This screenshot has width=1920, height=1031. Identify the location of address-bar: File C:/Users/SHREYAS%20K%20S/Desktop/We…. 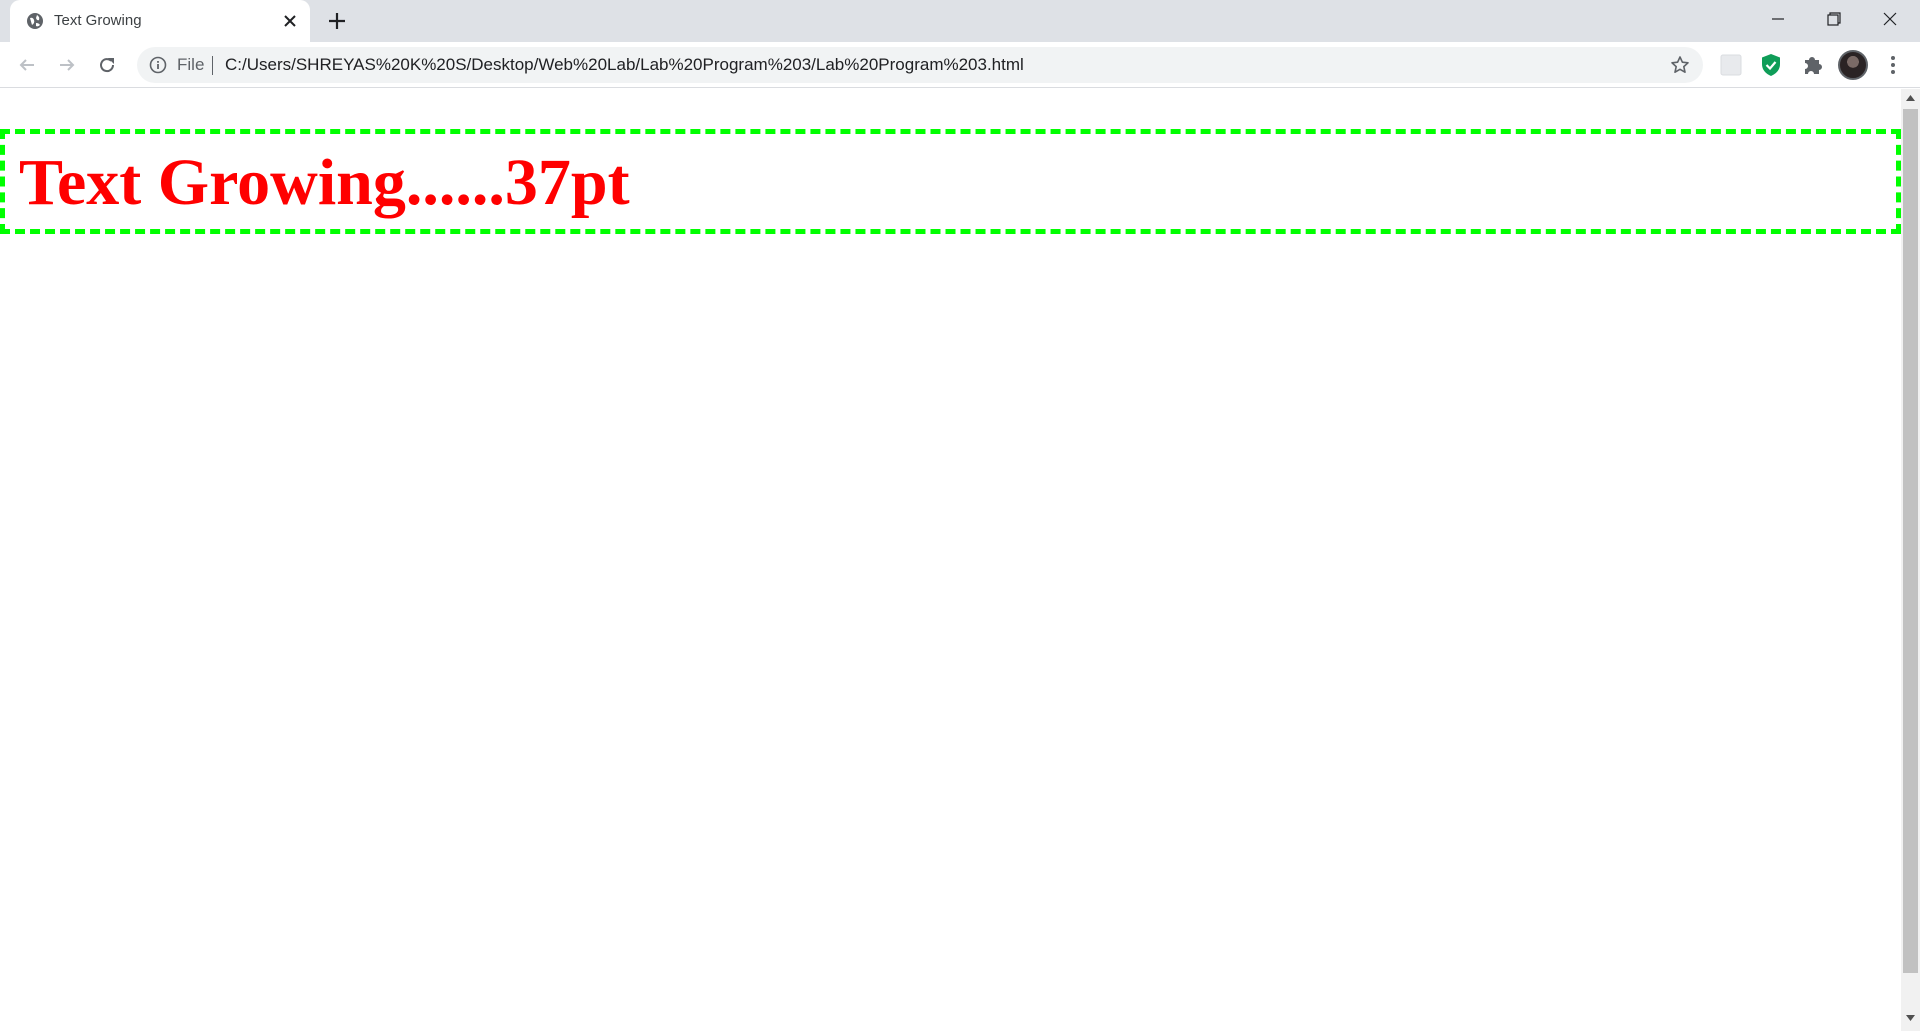
(920, 65).